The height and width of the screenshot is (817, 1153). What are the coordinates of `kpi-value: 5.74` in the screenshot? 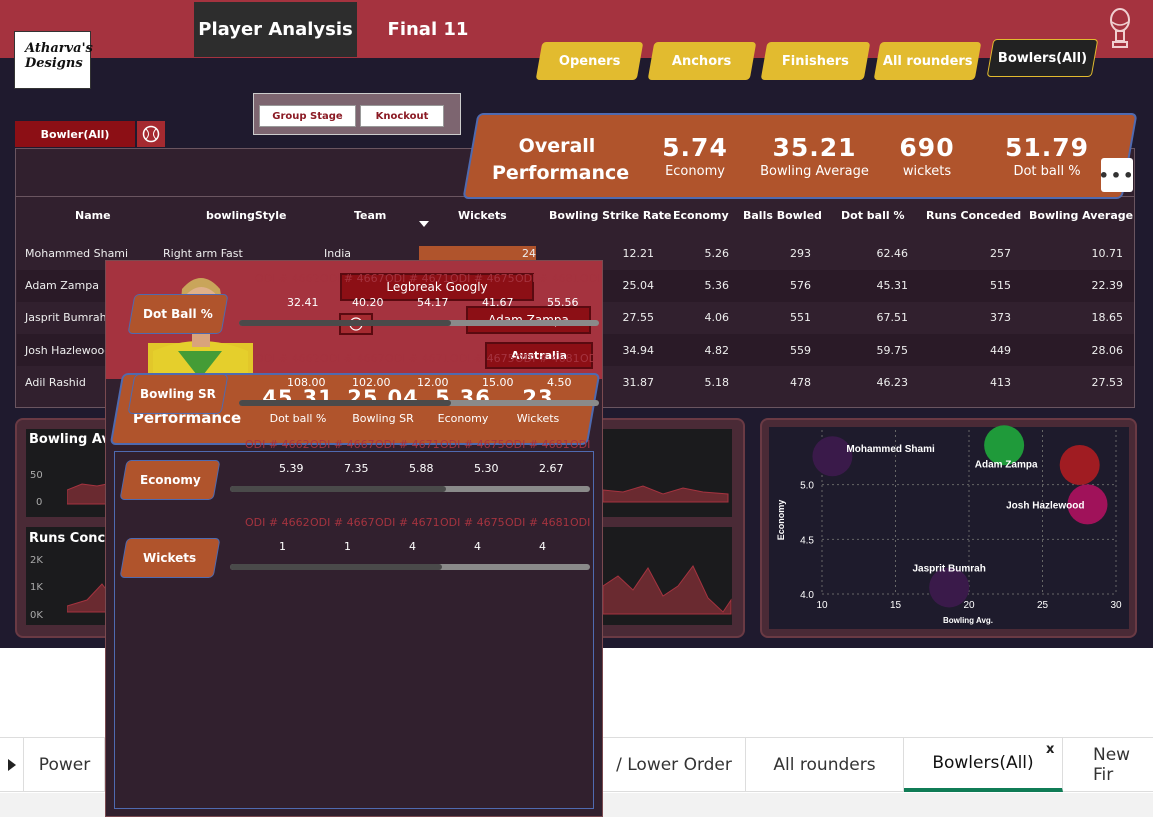 It's located at (695, 147).